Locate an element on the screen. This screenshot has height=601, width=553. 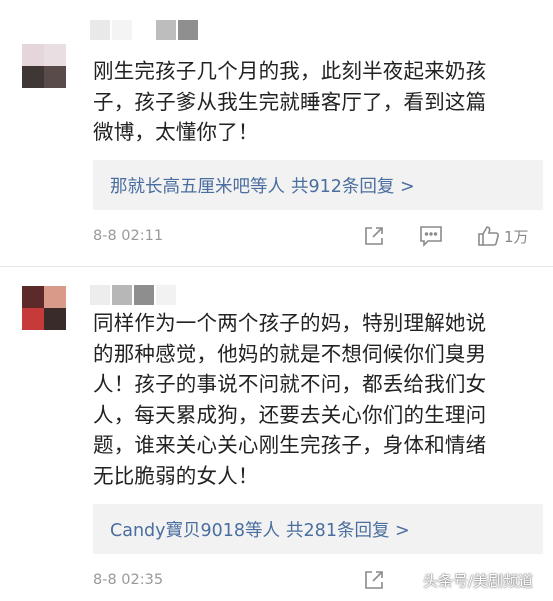
like-icon is located at coordinates (488, 236).